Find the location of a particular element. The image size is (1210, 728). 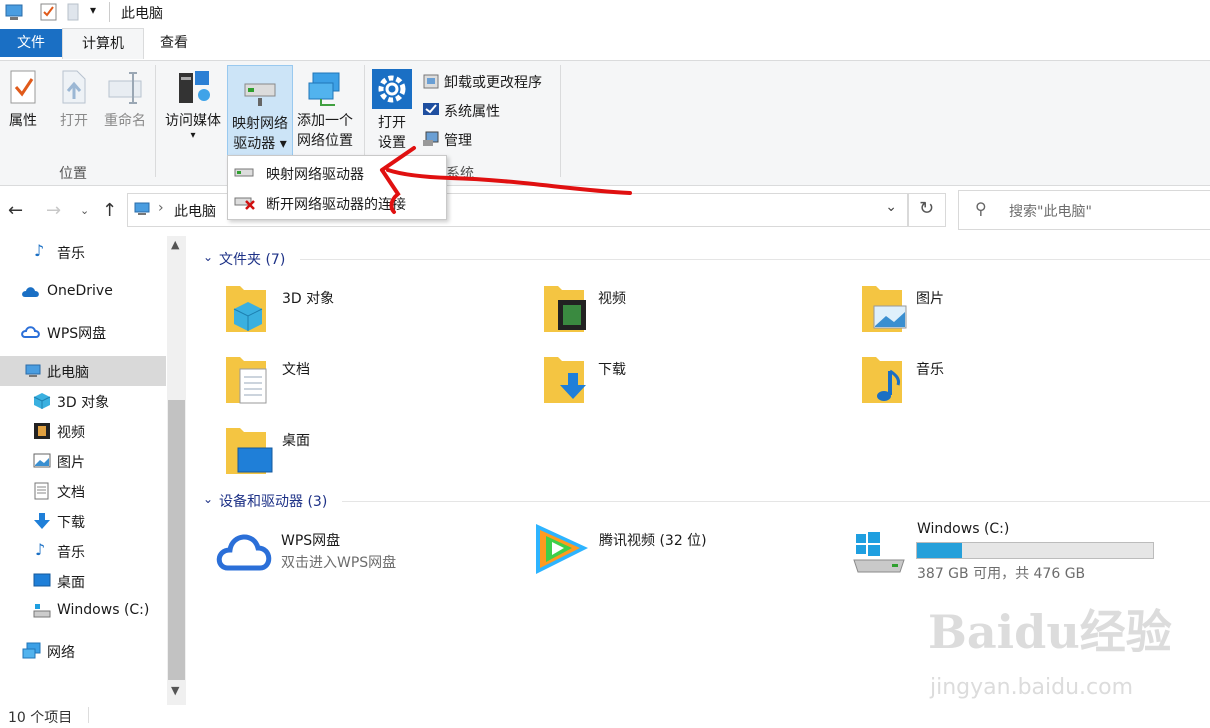

new-folder-quick-icon is located at coordinates (74, 12).